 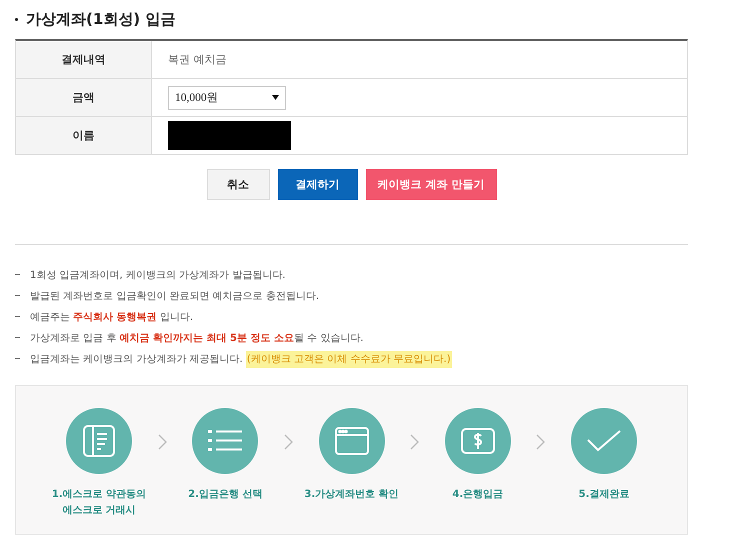 I want to click on redacted-name-field, so click(x=229, y=135).